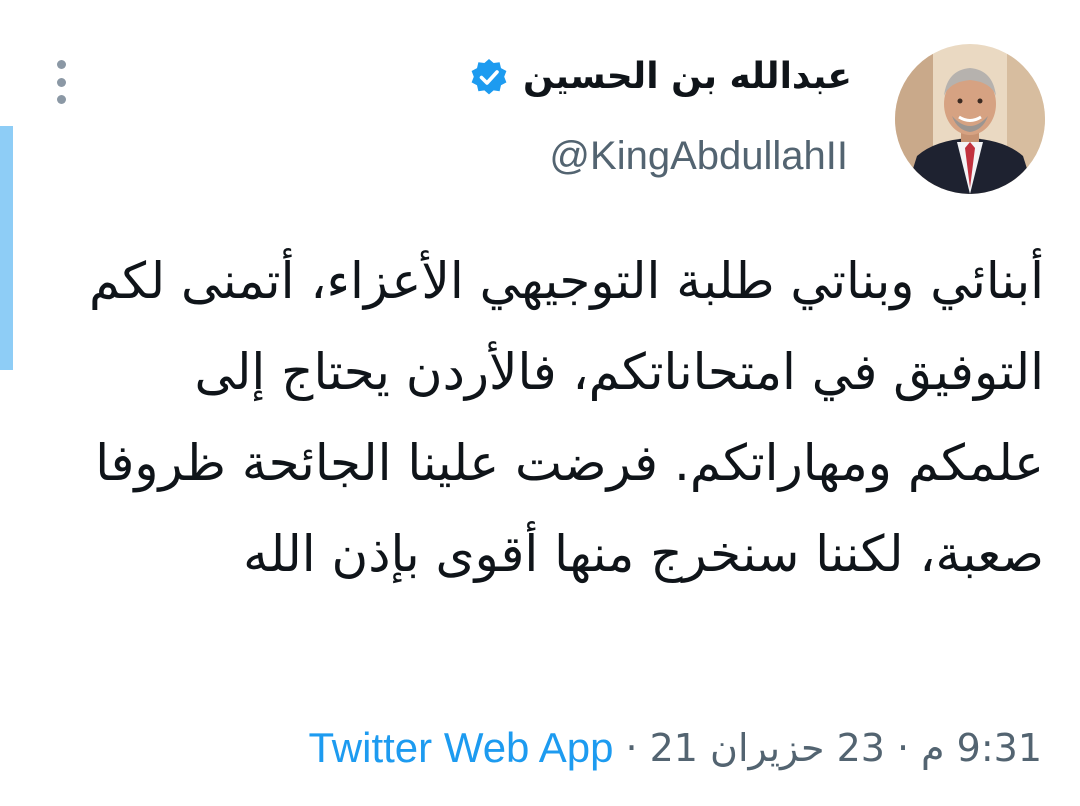 The width and height of the screenshot is (1080, 806). I want to click on tweet-source-link: Twitter Web App, so click(460, 748).